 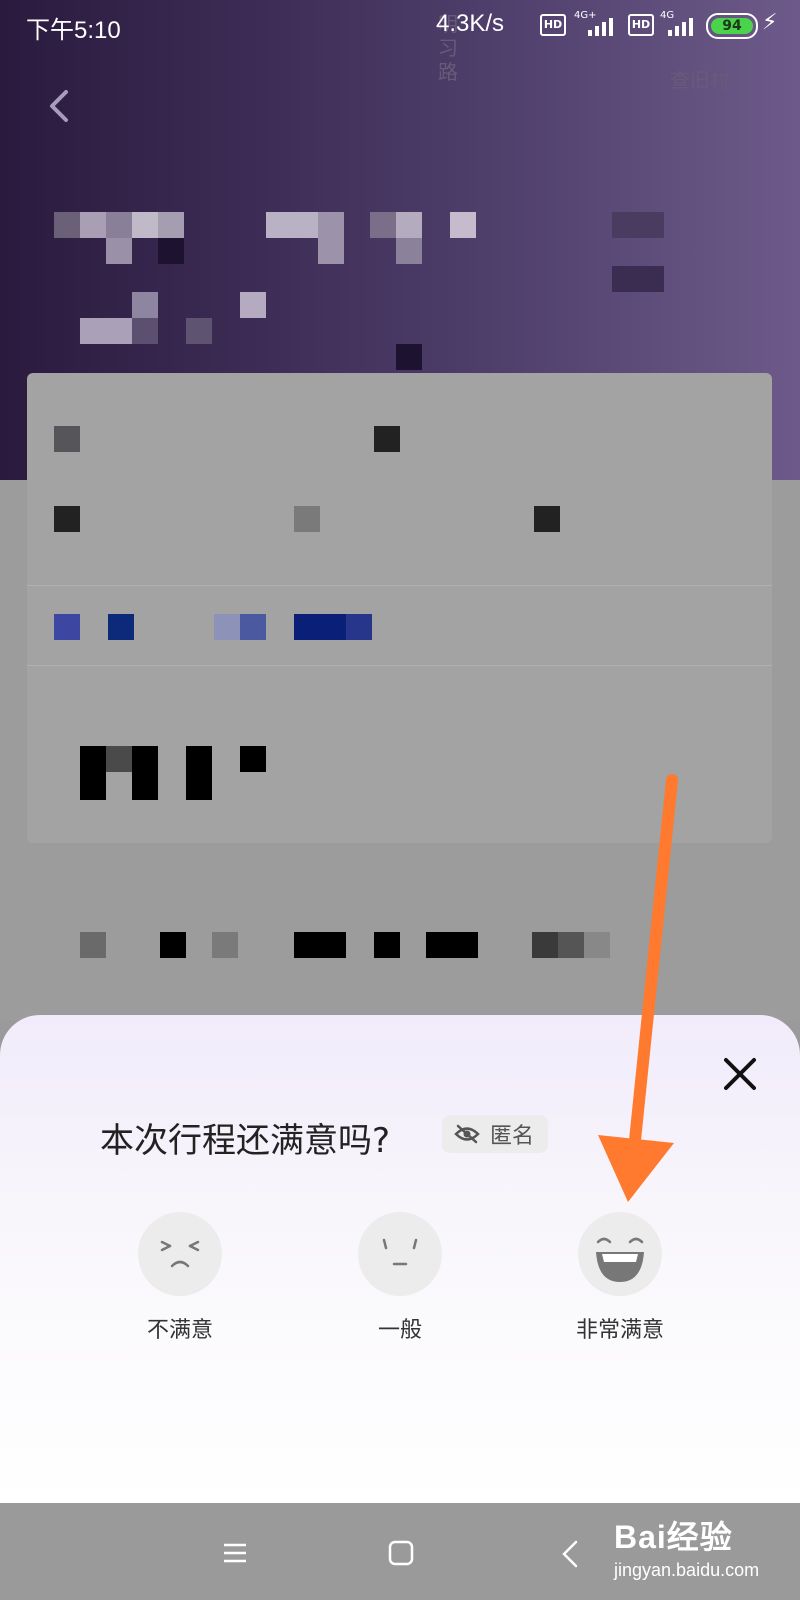 What do you see at coordinates (62, 106) in the screenshot?
I see `back-arrow-icon` at bounding box center [62, 106].